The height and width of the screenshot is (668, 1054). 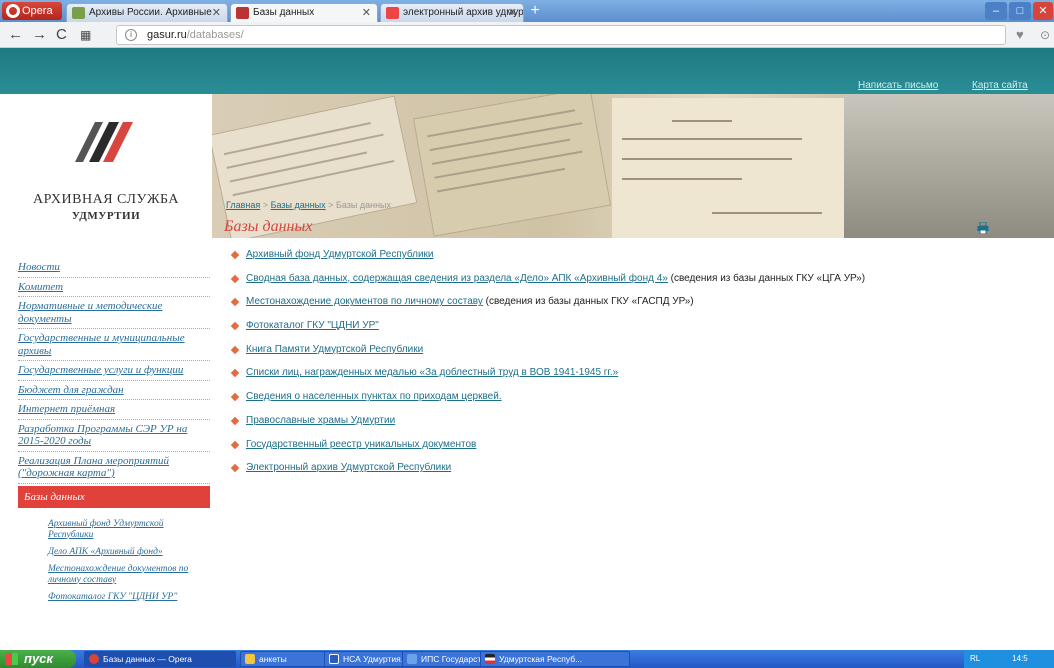 I want to click on site-logo: АРХИВНАЯ СЛУЖБА УДМУРТИИ, so click(x=106, y=167).